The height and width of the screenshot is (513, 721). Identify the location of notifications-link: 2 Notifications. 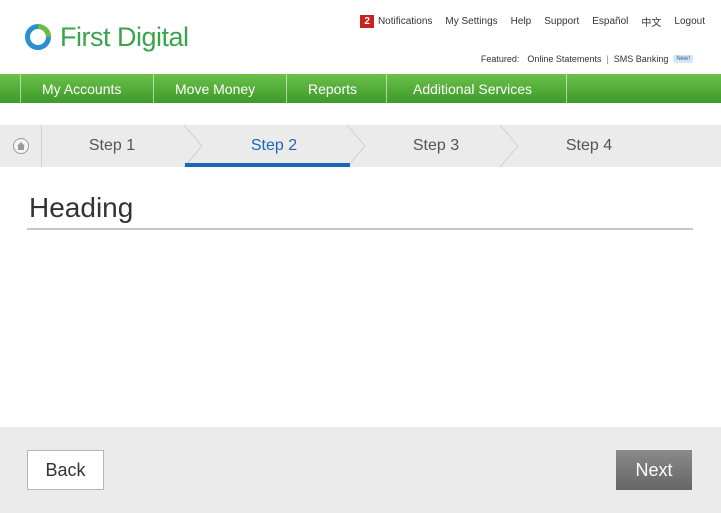
(389, 21).